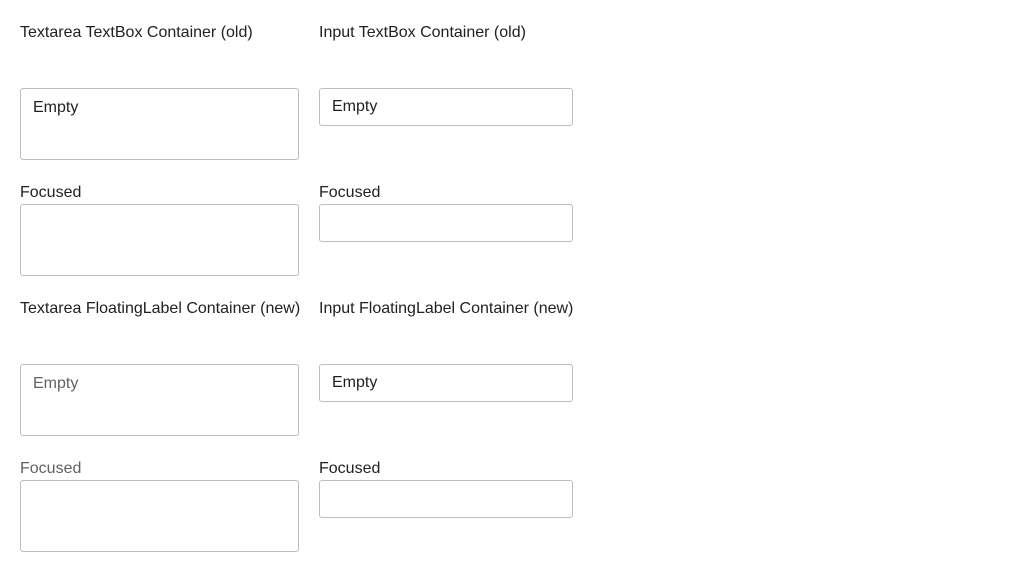 This screenshot has height=572, width=1024. What do you see at coordinates (446, 383) in the screenshot?
I see `input-new-empty-field: Empty` at bounding box center [446, 383].